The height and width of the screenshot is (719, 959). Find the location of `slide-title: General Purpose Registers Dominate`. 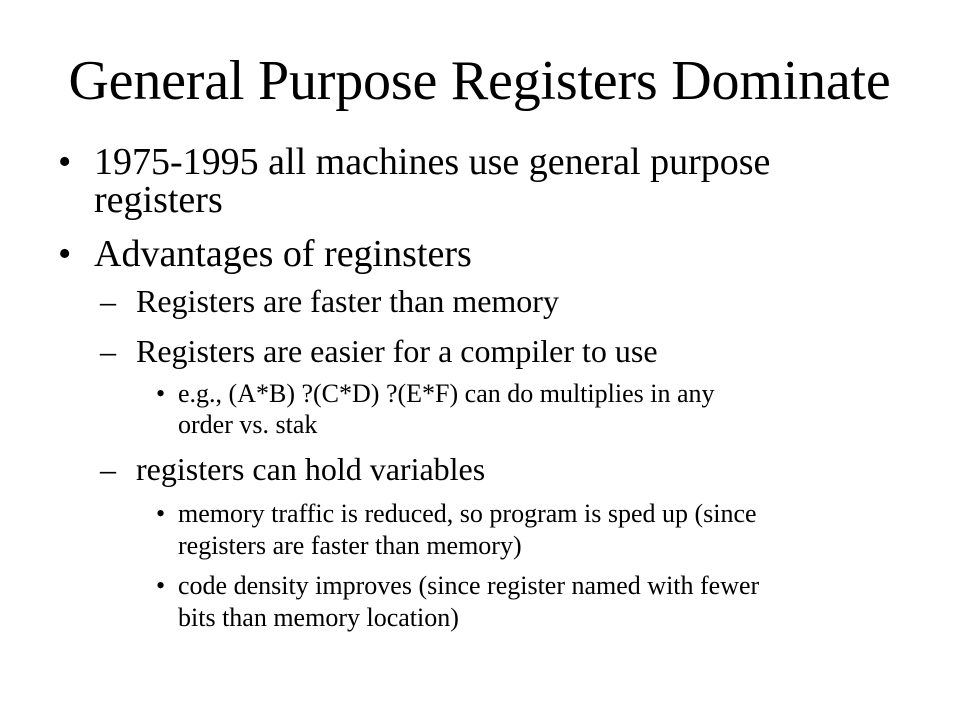

slide-title: General Purpose Registers Dominate is located at coordinates (479, 81).